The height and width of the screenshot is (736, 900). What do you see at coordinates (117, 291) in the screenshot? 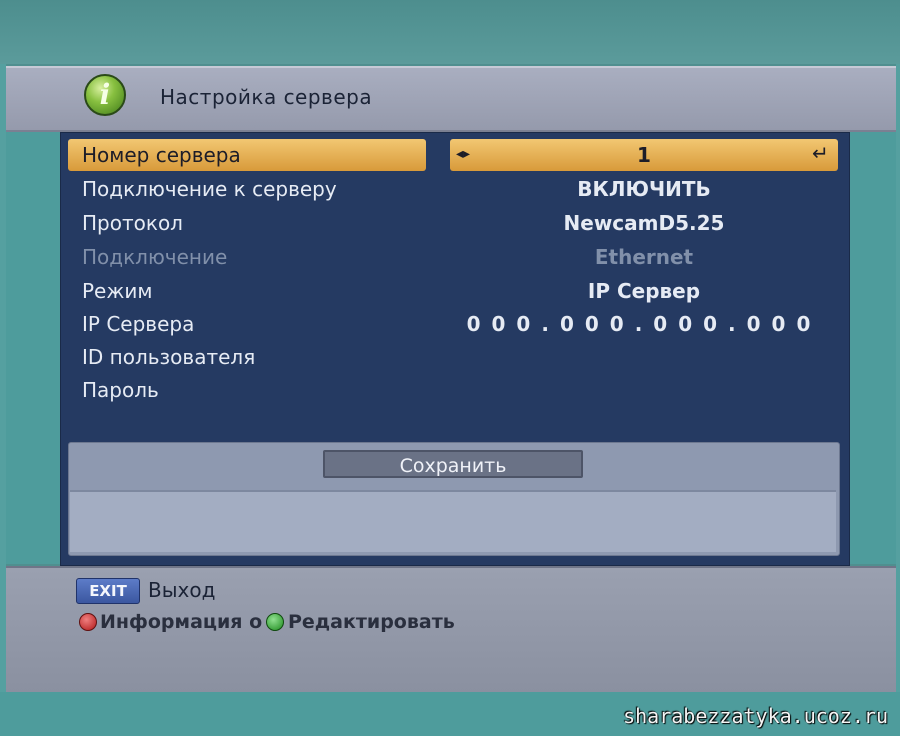
I see `label-mode: Режим` at bounding box center [117, 291].